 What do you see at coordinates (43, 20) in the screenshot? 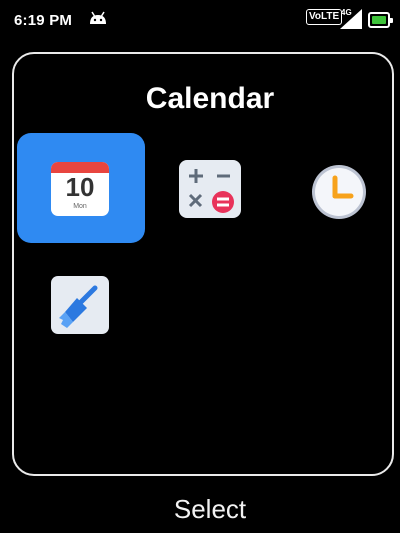
I see `status-time: 6:19 PM` at bounding box center [43, 20].